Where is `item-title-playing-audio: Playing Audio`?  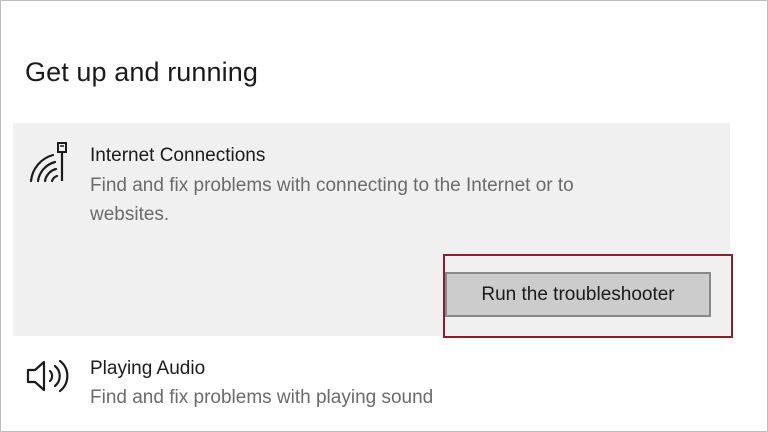 item-title-playing-audio: Playing Audio is located at coordinates (147, 369).